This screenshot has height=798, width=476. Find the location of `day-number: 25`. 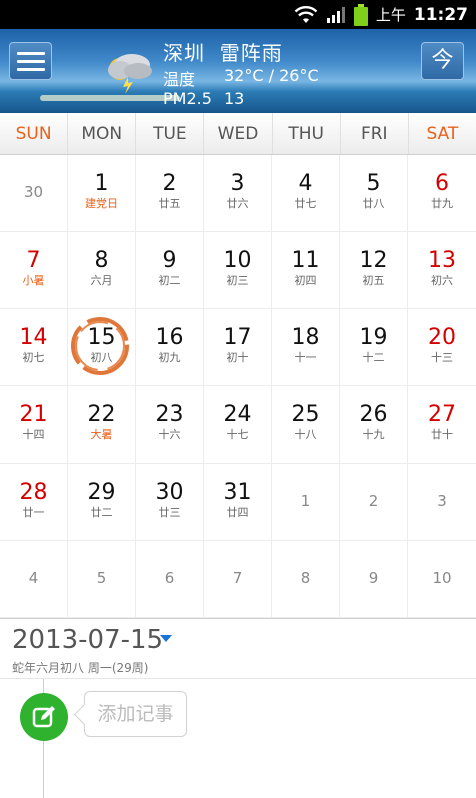

day-number: 25 is located at coordinates (305, 415).